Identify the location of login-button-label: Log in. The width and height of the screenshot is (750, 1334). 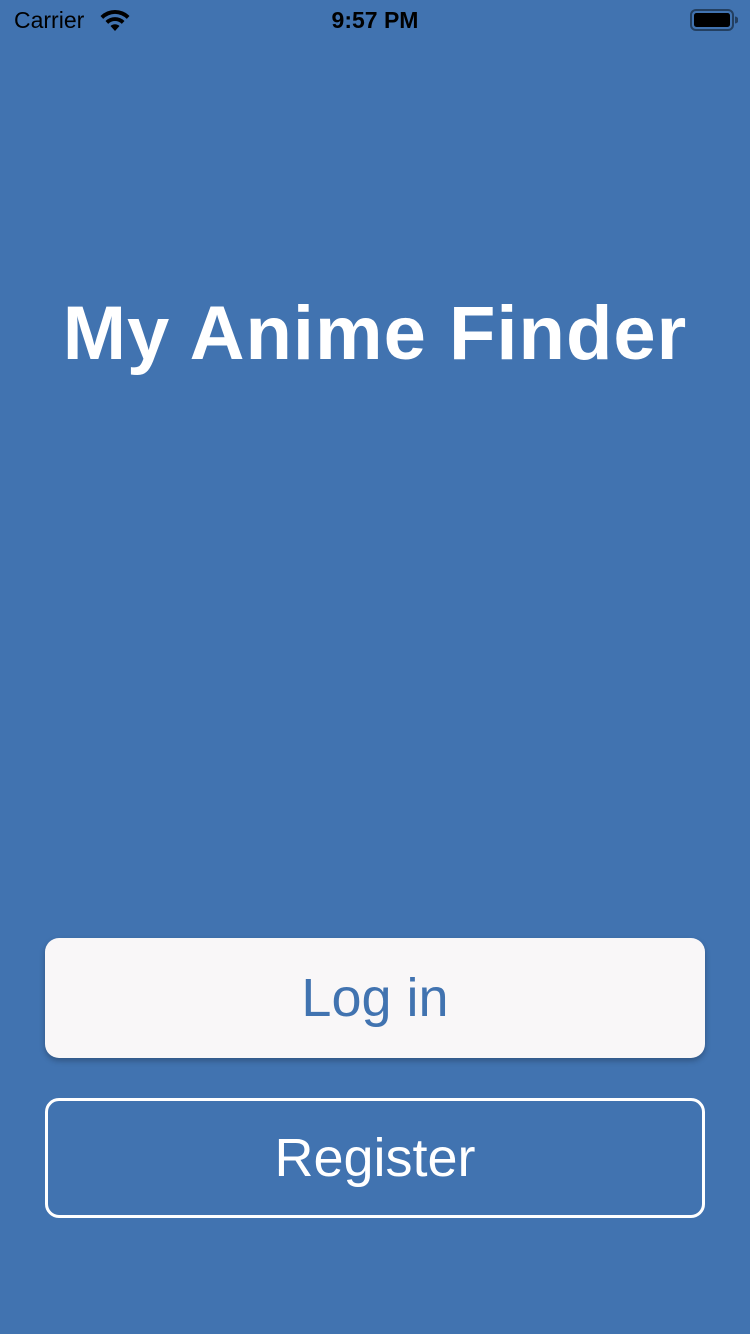
(375, 998).